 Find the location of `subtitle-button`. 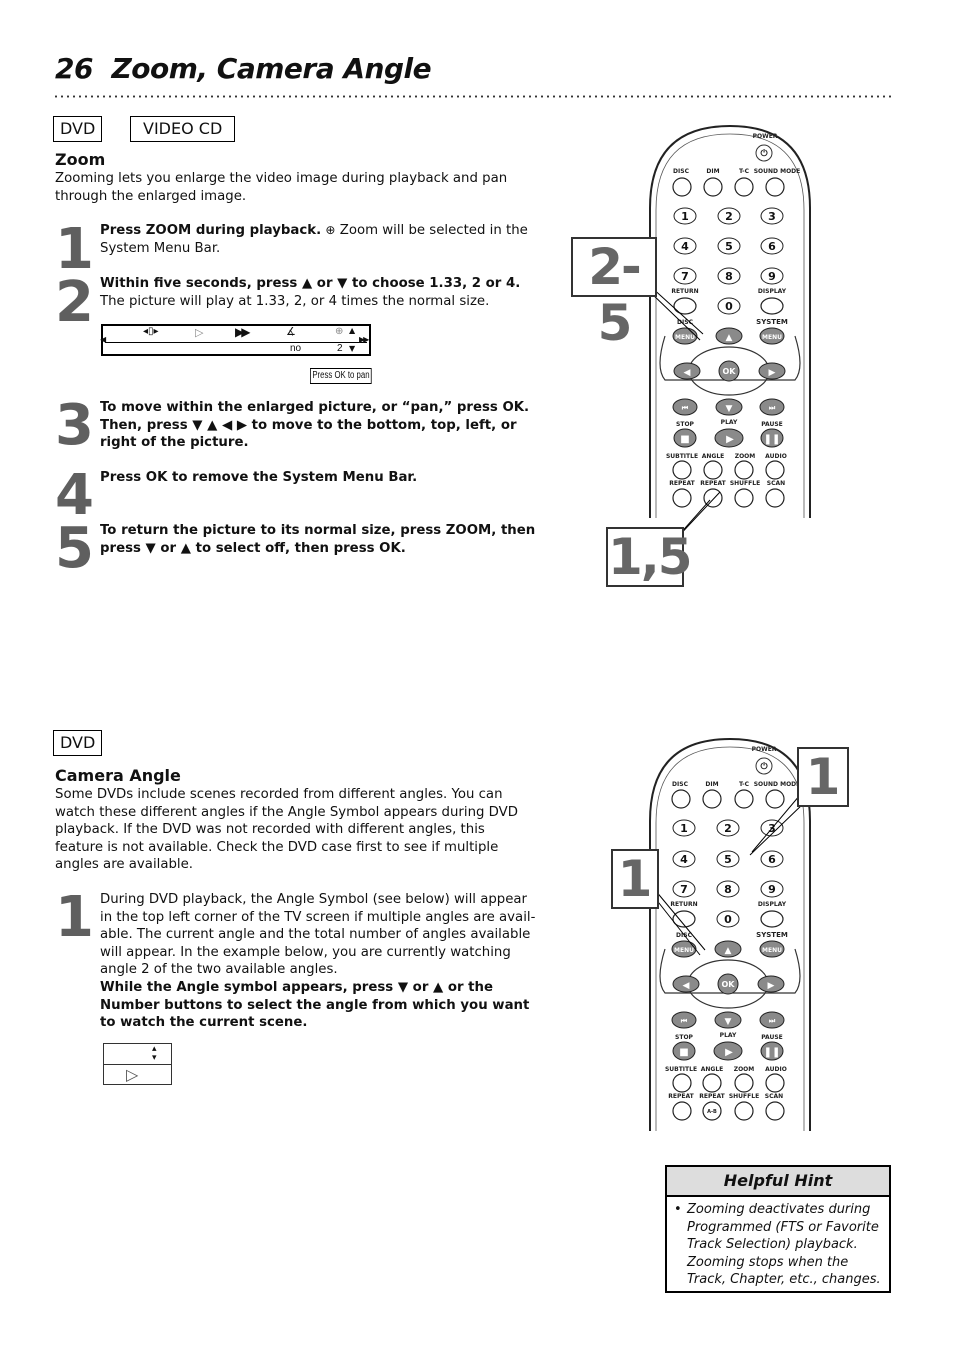

subtitle-button is located at coordinates (682, 1083).